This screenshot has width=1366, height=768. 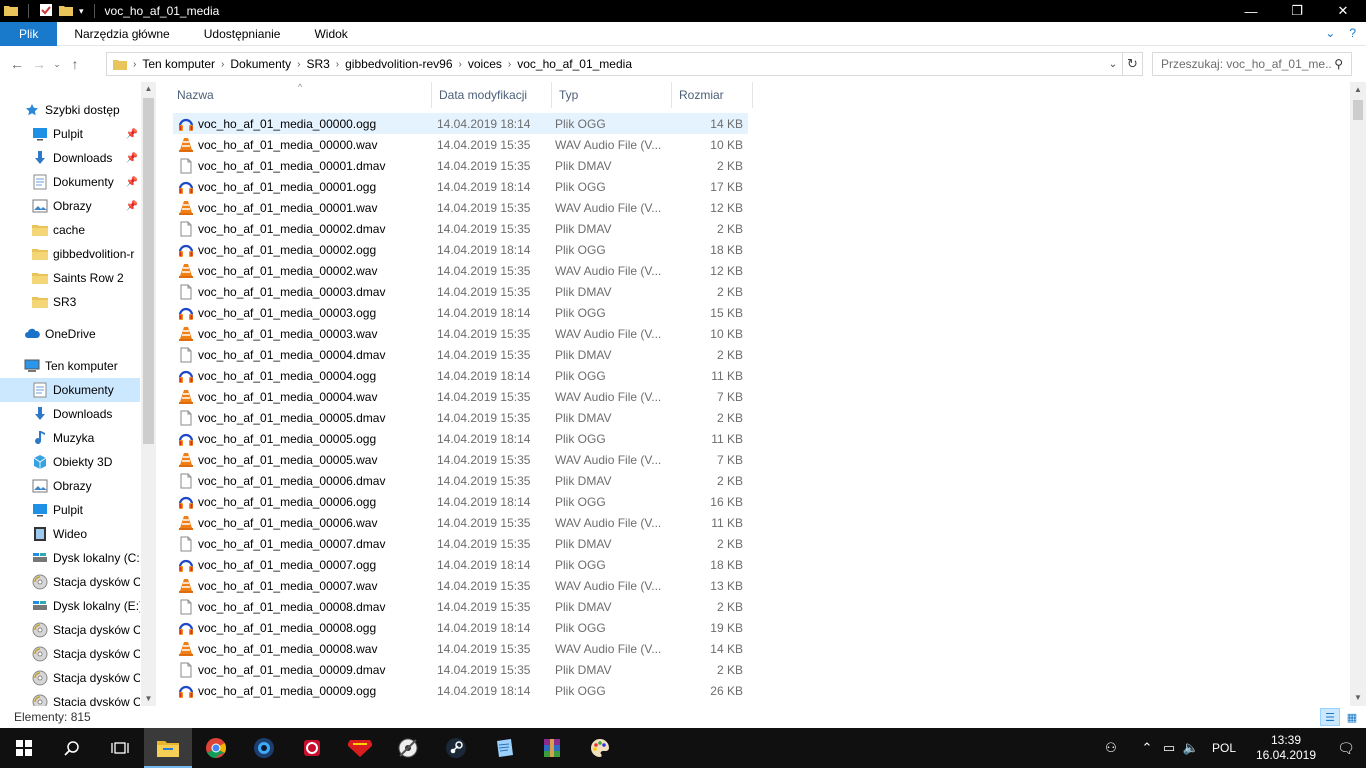 What do you see at coordinates (360, 748) in the screenshot?
I see `superman-app-icon` at bounding box center [360, 748].